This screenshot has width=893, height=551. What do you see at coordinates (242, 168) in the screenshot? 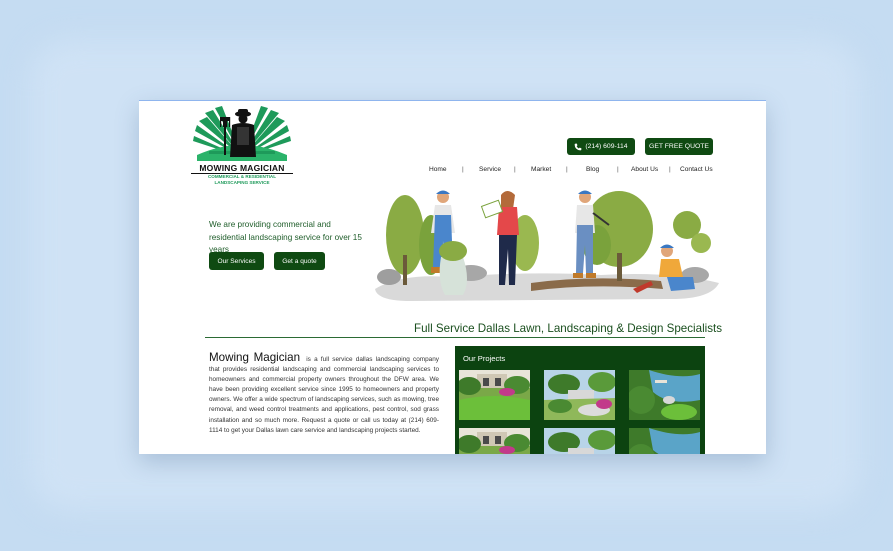
I see `logo-title: MOWING MAGICIAN` at bounding box center [242, 168].